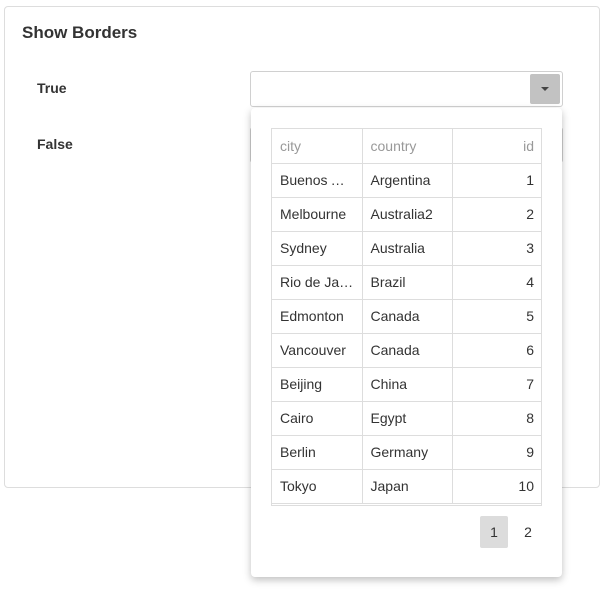 The width and height of the screenshot is (608, 590). Describe the element at coordinates (528, 532) in the screenshot. I see `page-button-2: 2` at that location.